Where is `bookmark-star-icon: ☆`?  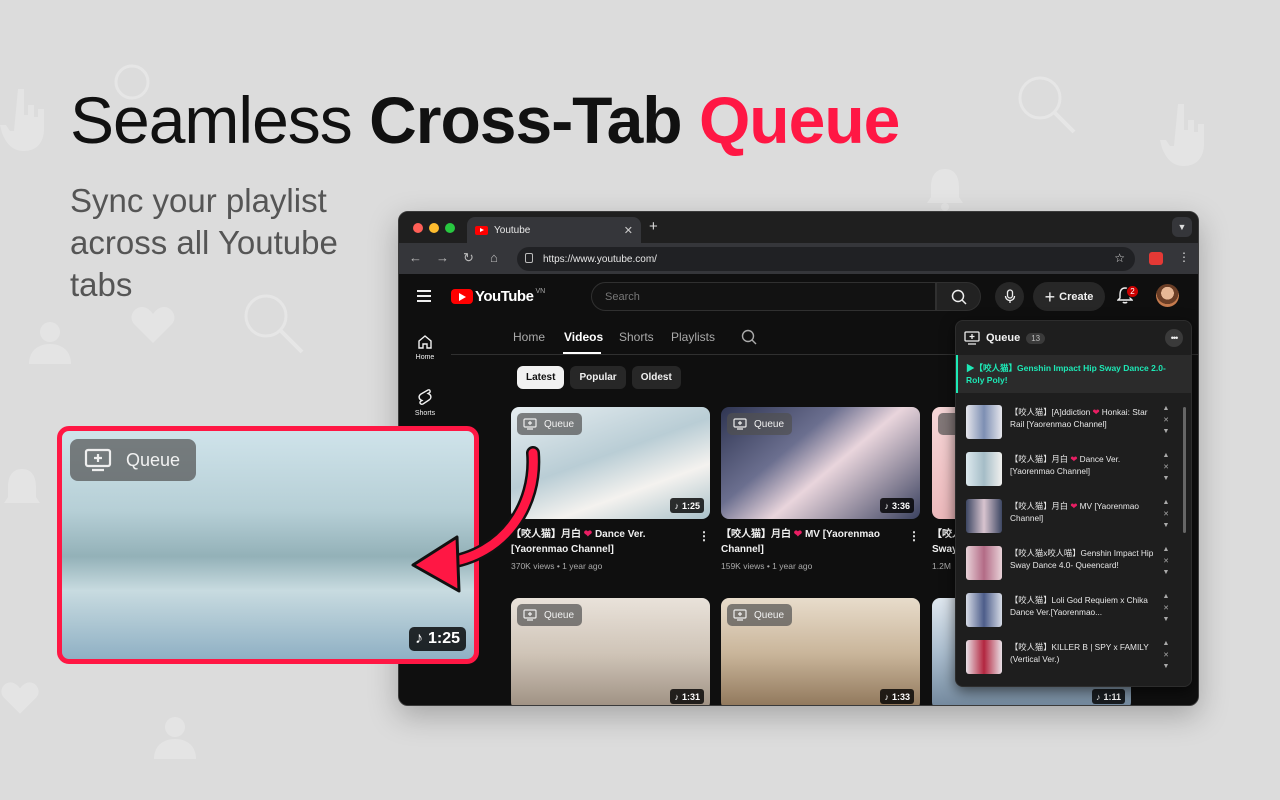
bookmark-star-icon: ☆ is located at coordinates (1119, 258).